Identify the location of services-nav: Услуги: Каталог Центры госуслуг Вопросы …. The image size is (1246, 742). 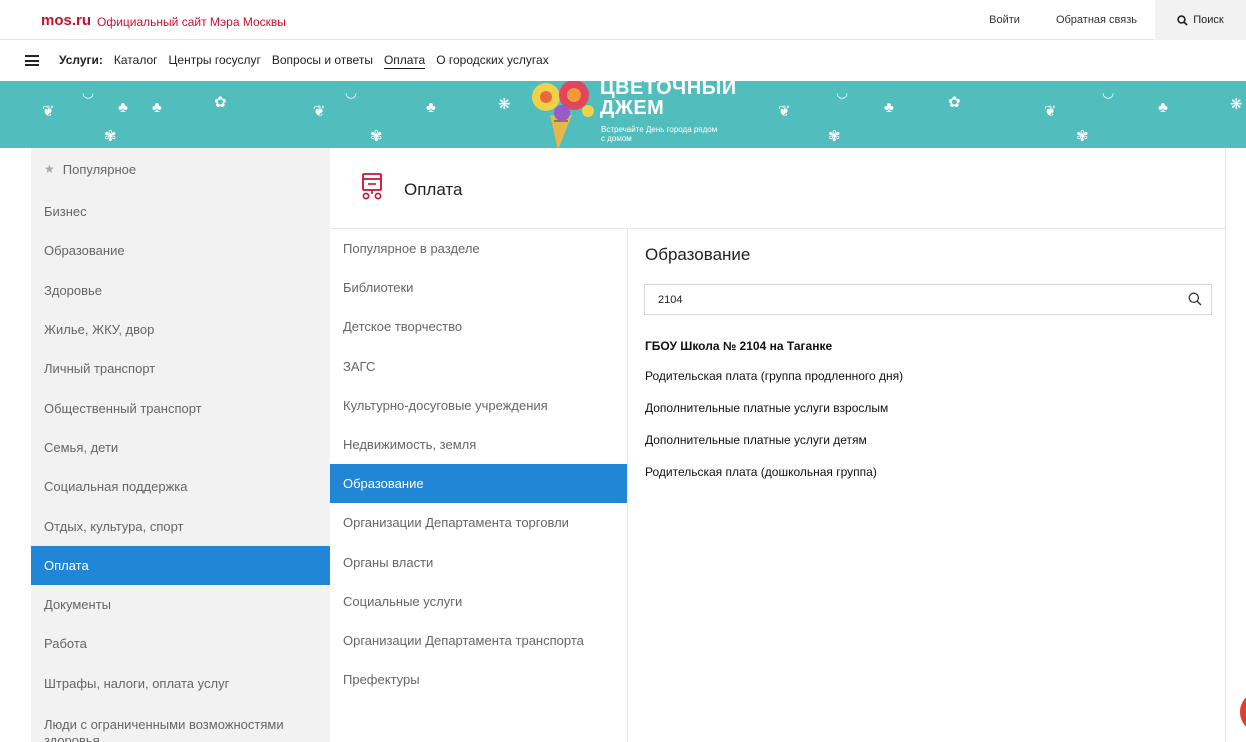
(623, 60).